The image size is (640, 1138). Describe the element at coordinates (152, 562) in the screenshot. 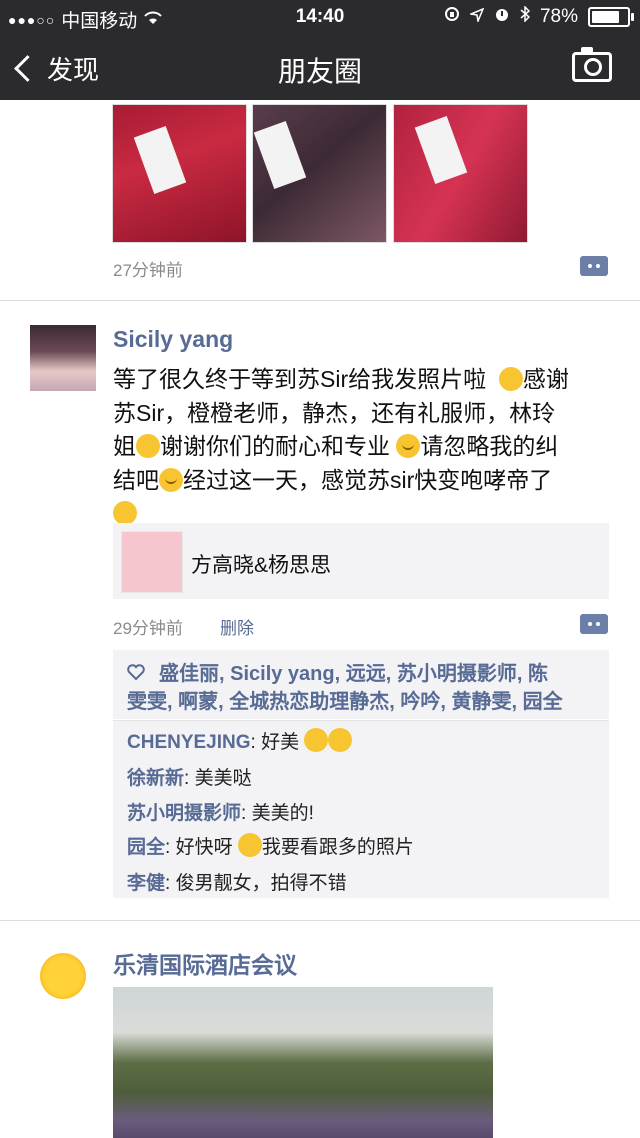

I see `link-thumbnail` at that location.